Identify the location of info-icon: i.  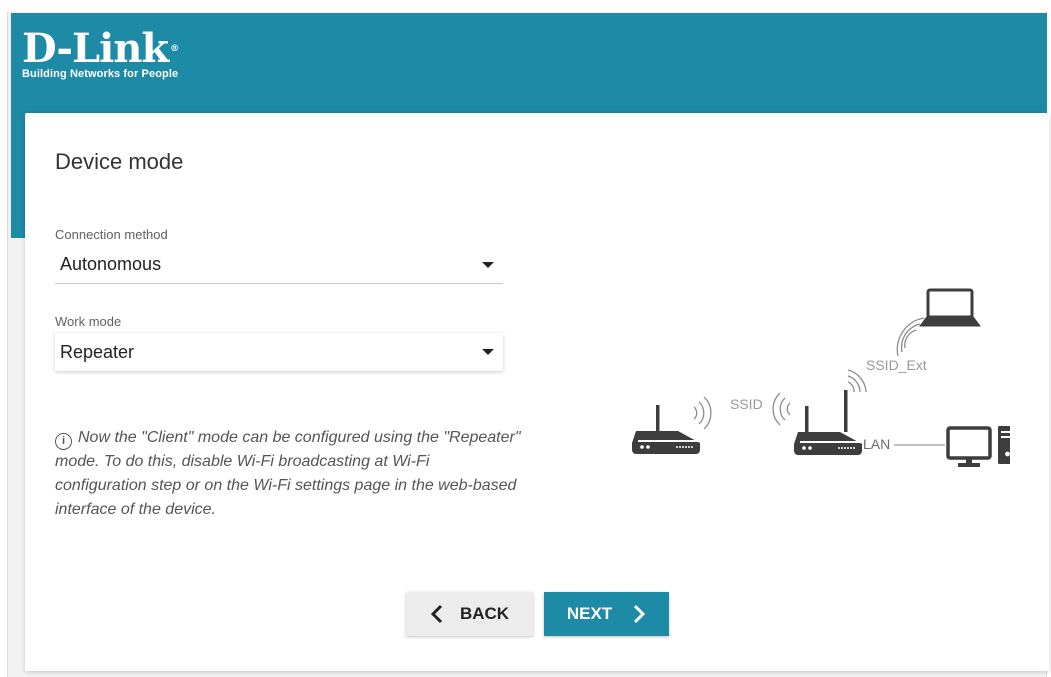
(63, 441).